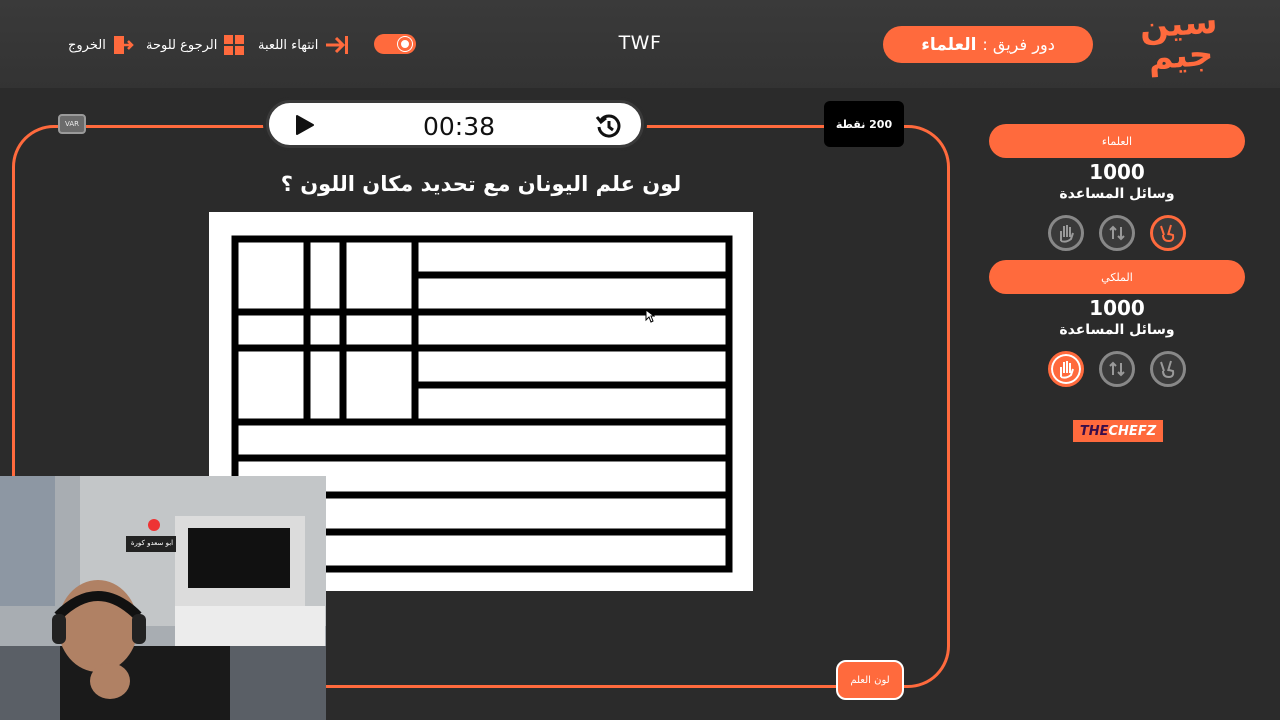  I want to click on current-turn-badge: دور فريق : العلماء, so click(988, 44).